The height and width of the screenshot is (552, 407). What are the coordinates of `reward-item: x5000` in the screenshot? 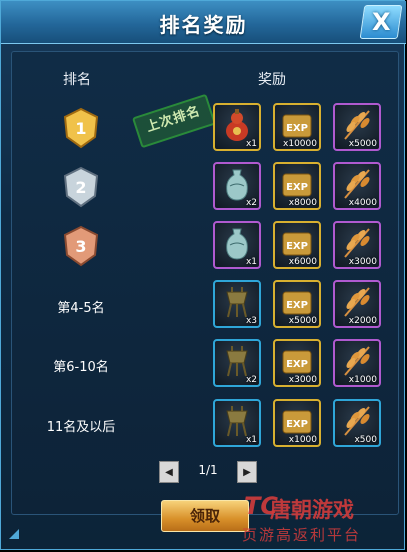 It's located at (357, 127).